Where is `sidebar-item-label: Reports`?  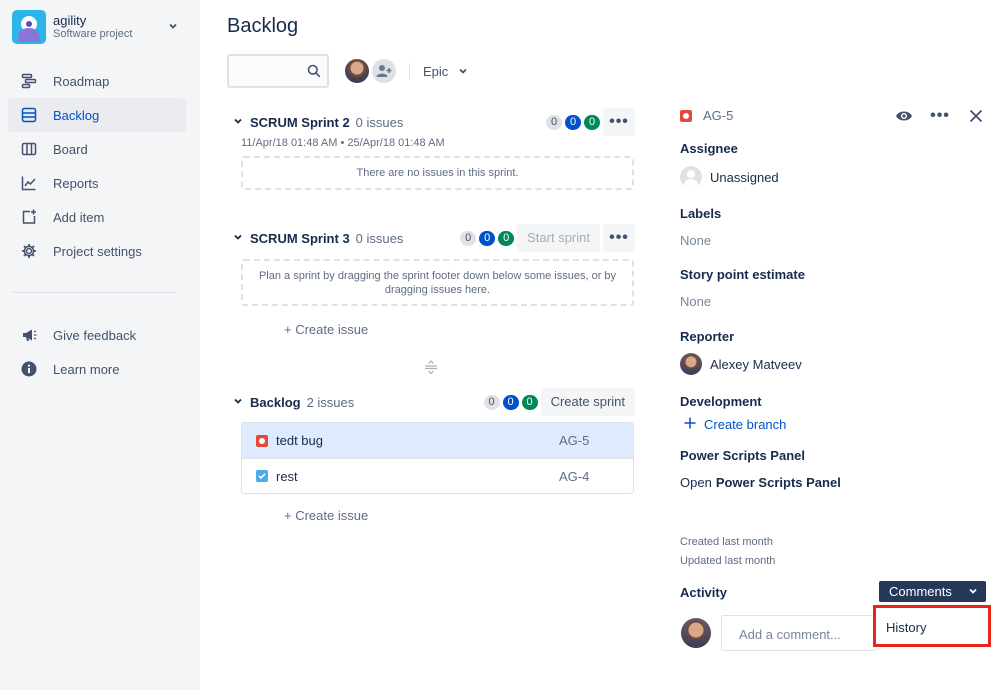
sidebar-item-label: Reports is located at coordinates (76, 183).